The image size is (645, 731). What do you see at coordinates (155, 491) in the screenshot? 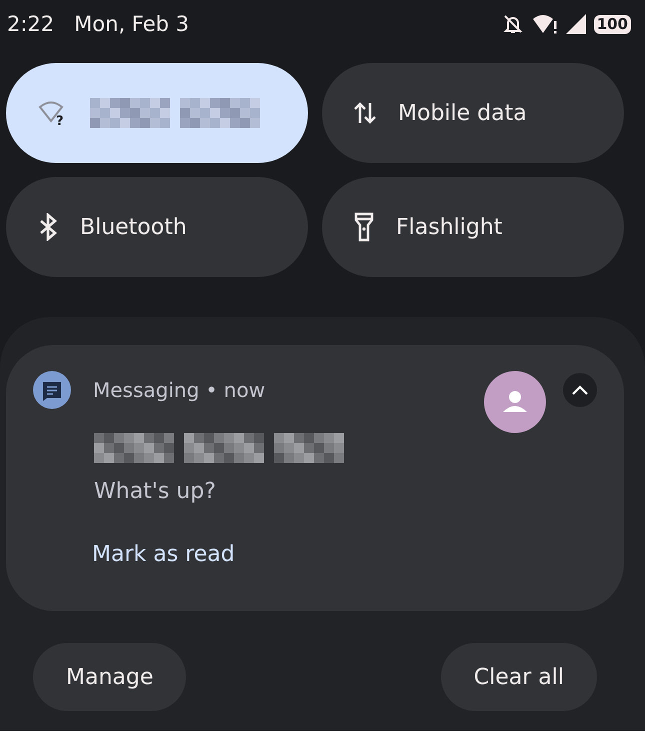
I see `message-text: What's up?` at bounding box center [155, 491].